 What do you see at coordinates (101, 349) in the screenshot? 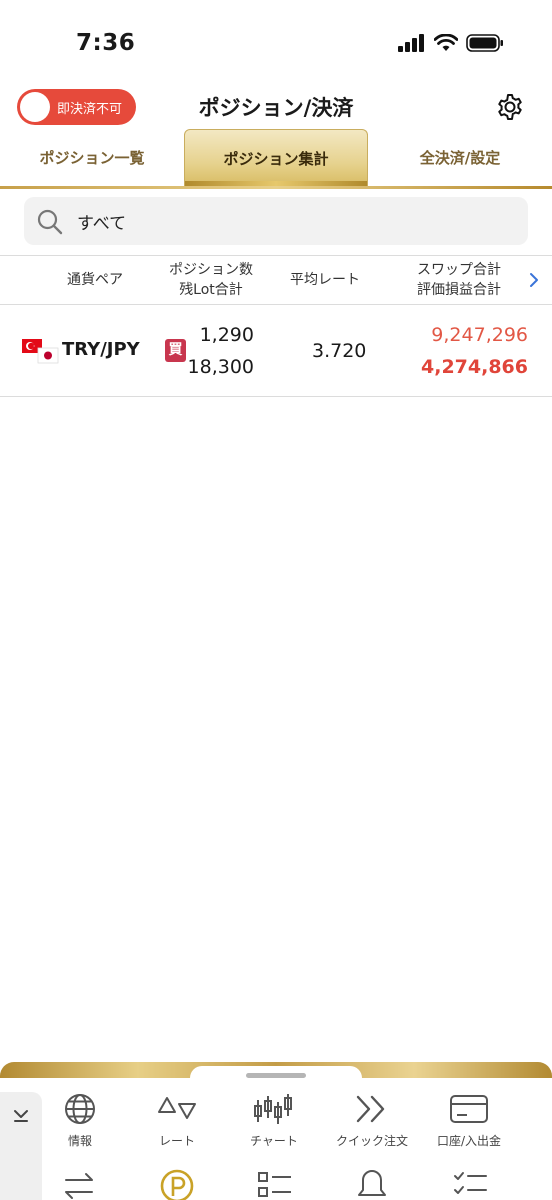
I see `currency-pair: TRY/JPY` at bounding box center [101, 349].